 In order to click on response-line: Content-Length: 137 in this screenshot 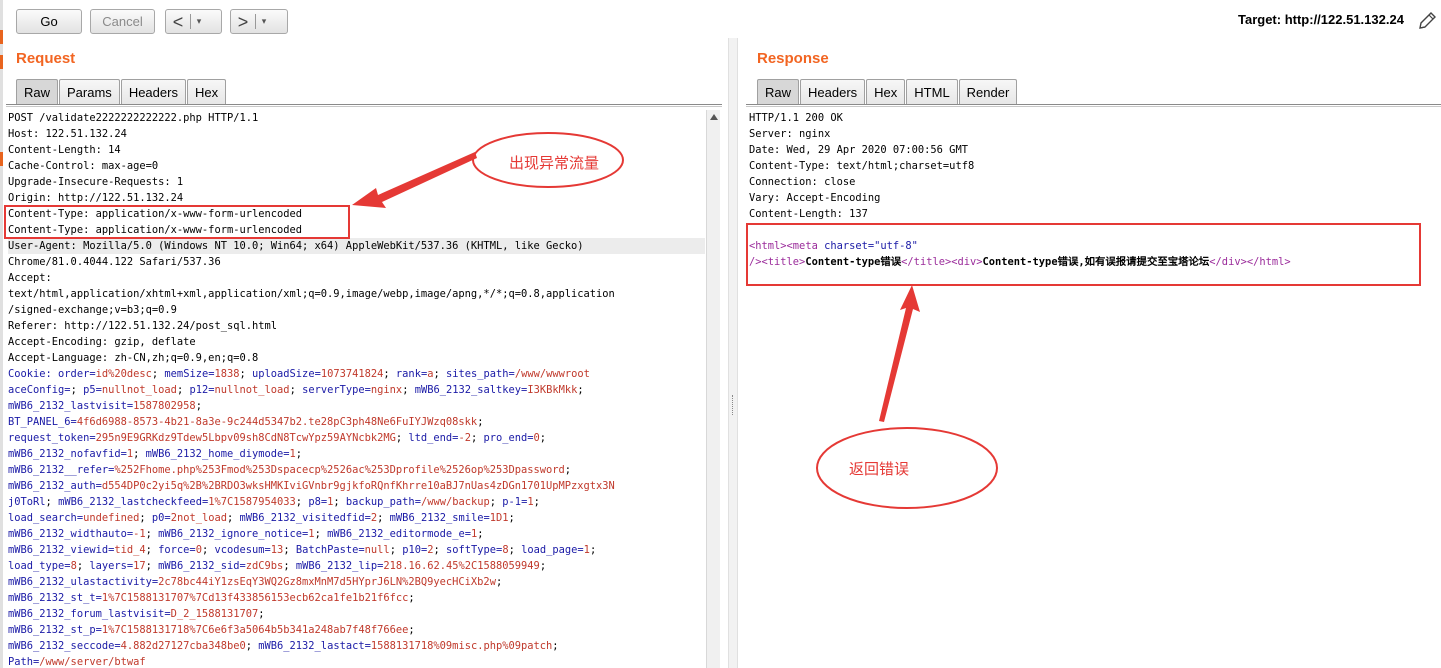, I will do `click(808, 214)`.